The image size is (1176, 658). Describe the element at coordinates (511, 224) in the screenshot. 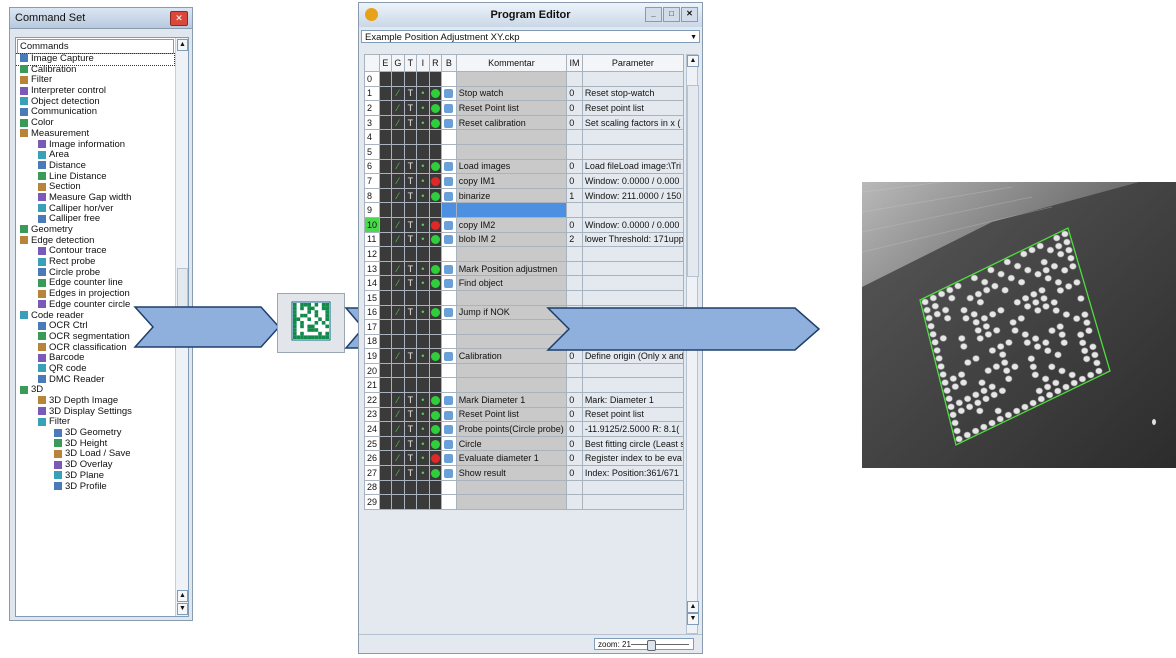

I see `comment-cell: copy IM2` at that location.